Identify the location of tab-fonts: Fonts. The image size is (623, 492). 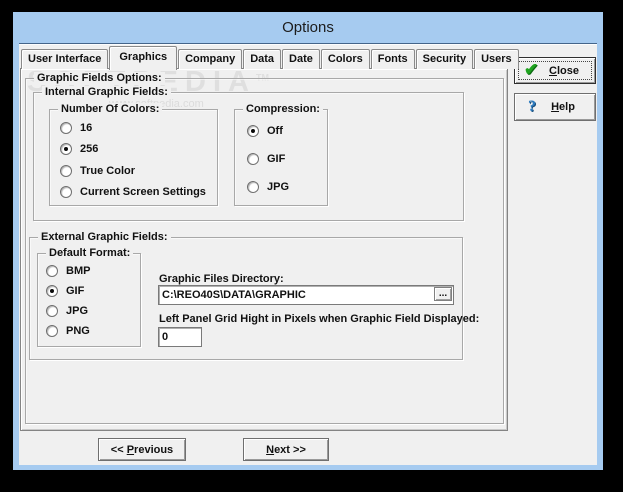
(392, 59).